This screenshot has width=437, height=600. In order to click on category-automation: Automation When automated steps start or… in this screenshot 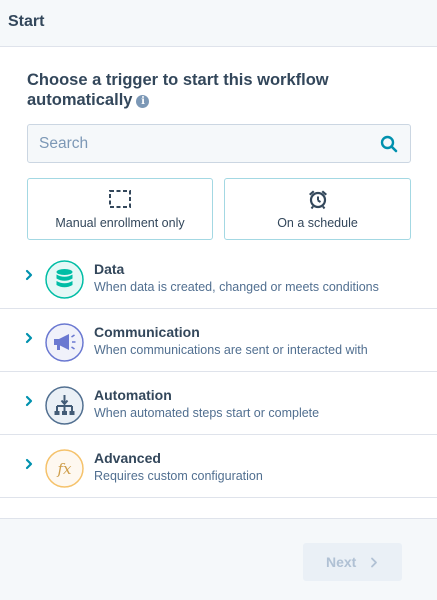, I will do `click(218, 403)`.